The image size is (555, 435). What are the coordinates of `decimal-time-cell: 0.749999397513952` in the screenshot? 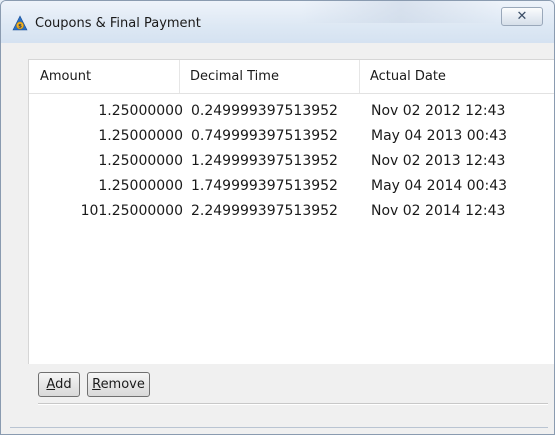 It's located at (264, 136).